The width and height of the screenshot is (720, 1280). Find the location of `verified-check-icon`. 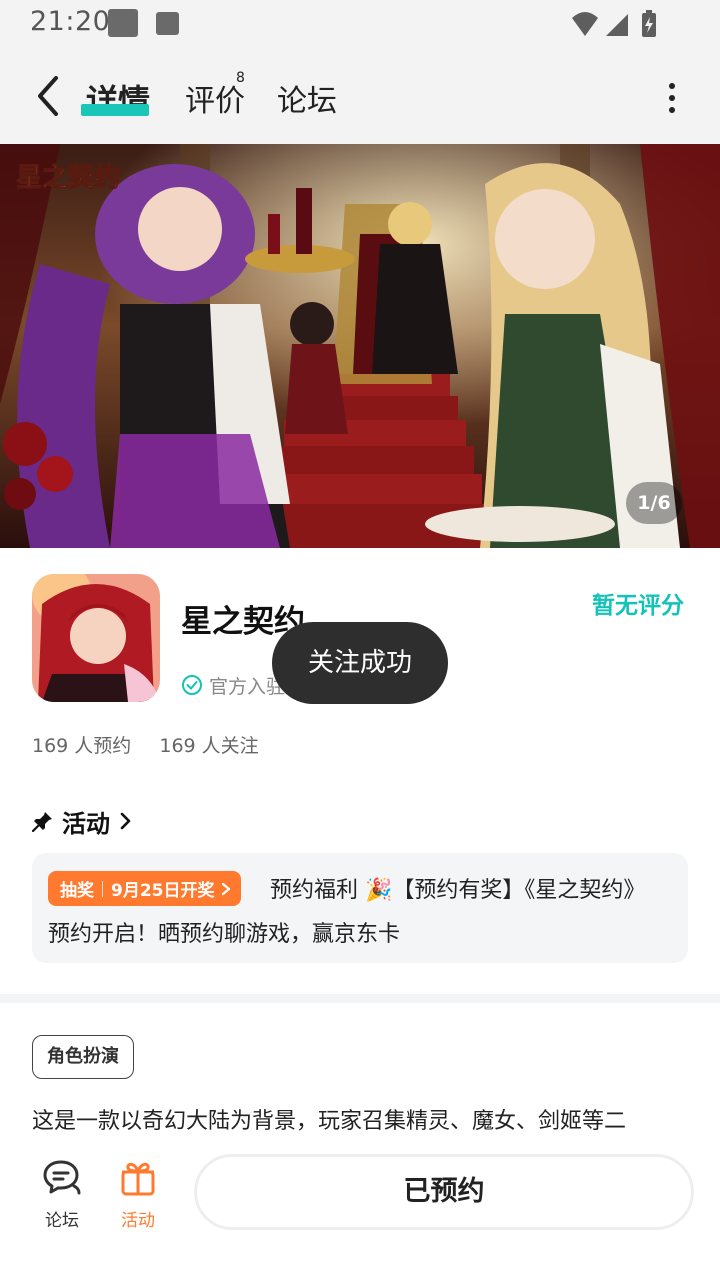

verified-check-icon is located at coordinates (192, 685).